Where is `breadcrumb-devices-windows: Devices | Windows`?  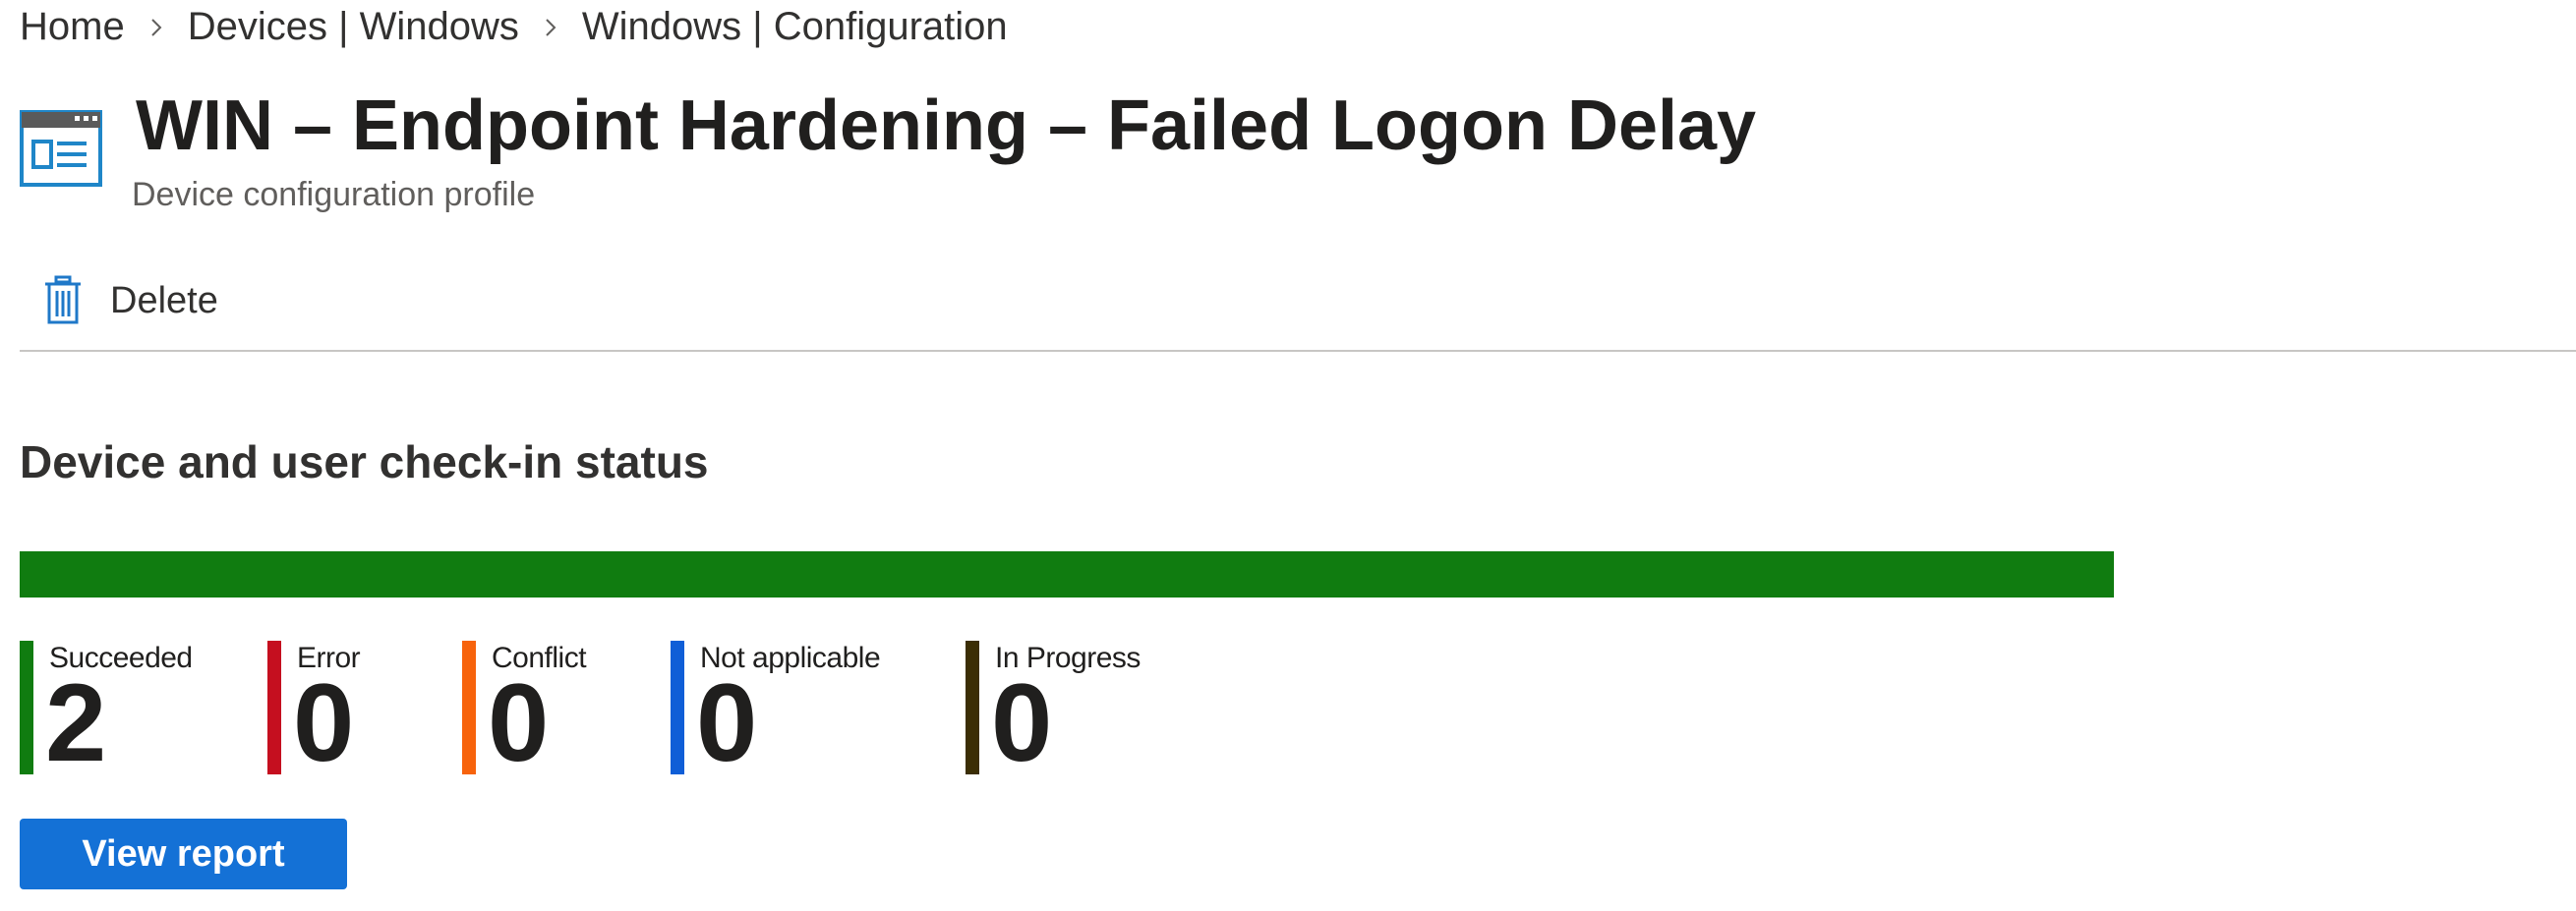
breadcrumb-devices-windows: Devices | Windows is located at coordinates (353, 27).